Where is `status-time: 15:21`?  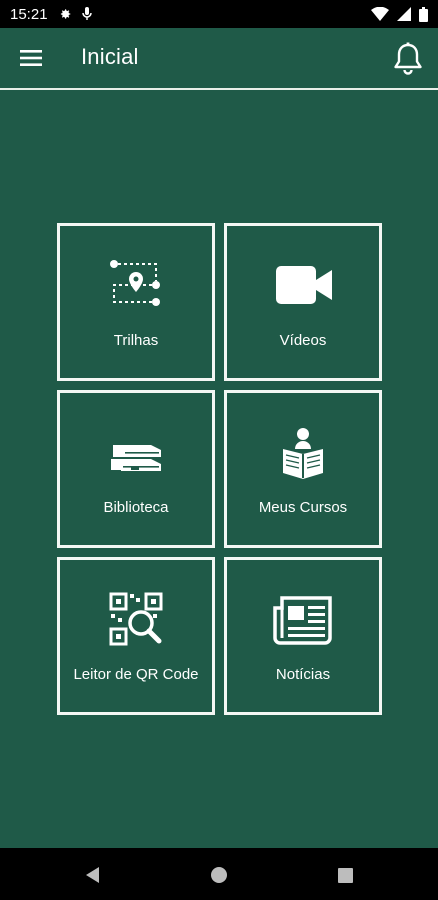 status-time: 15:21 is located at coordinates (29, 14).